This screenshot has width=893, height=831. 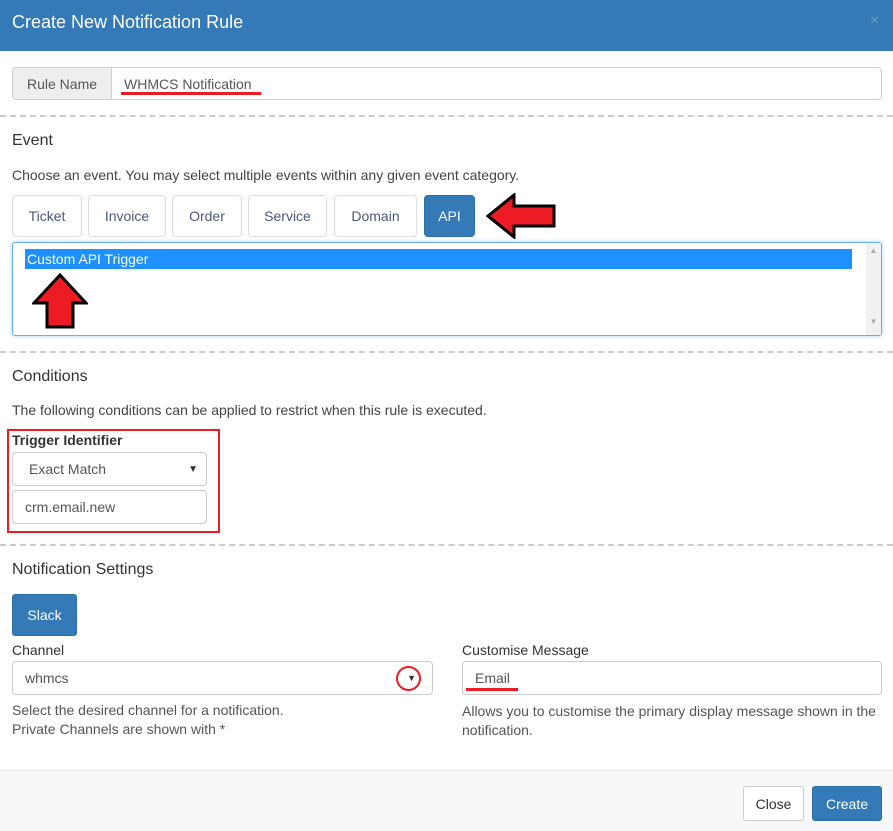 I want to click on close-icon: ×, so click(x=874, y=21).